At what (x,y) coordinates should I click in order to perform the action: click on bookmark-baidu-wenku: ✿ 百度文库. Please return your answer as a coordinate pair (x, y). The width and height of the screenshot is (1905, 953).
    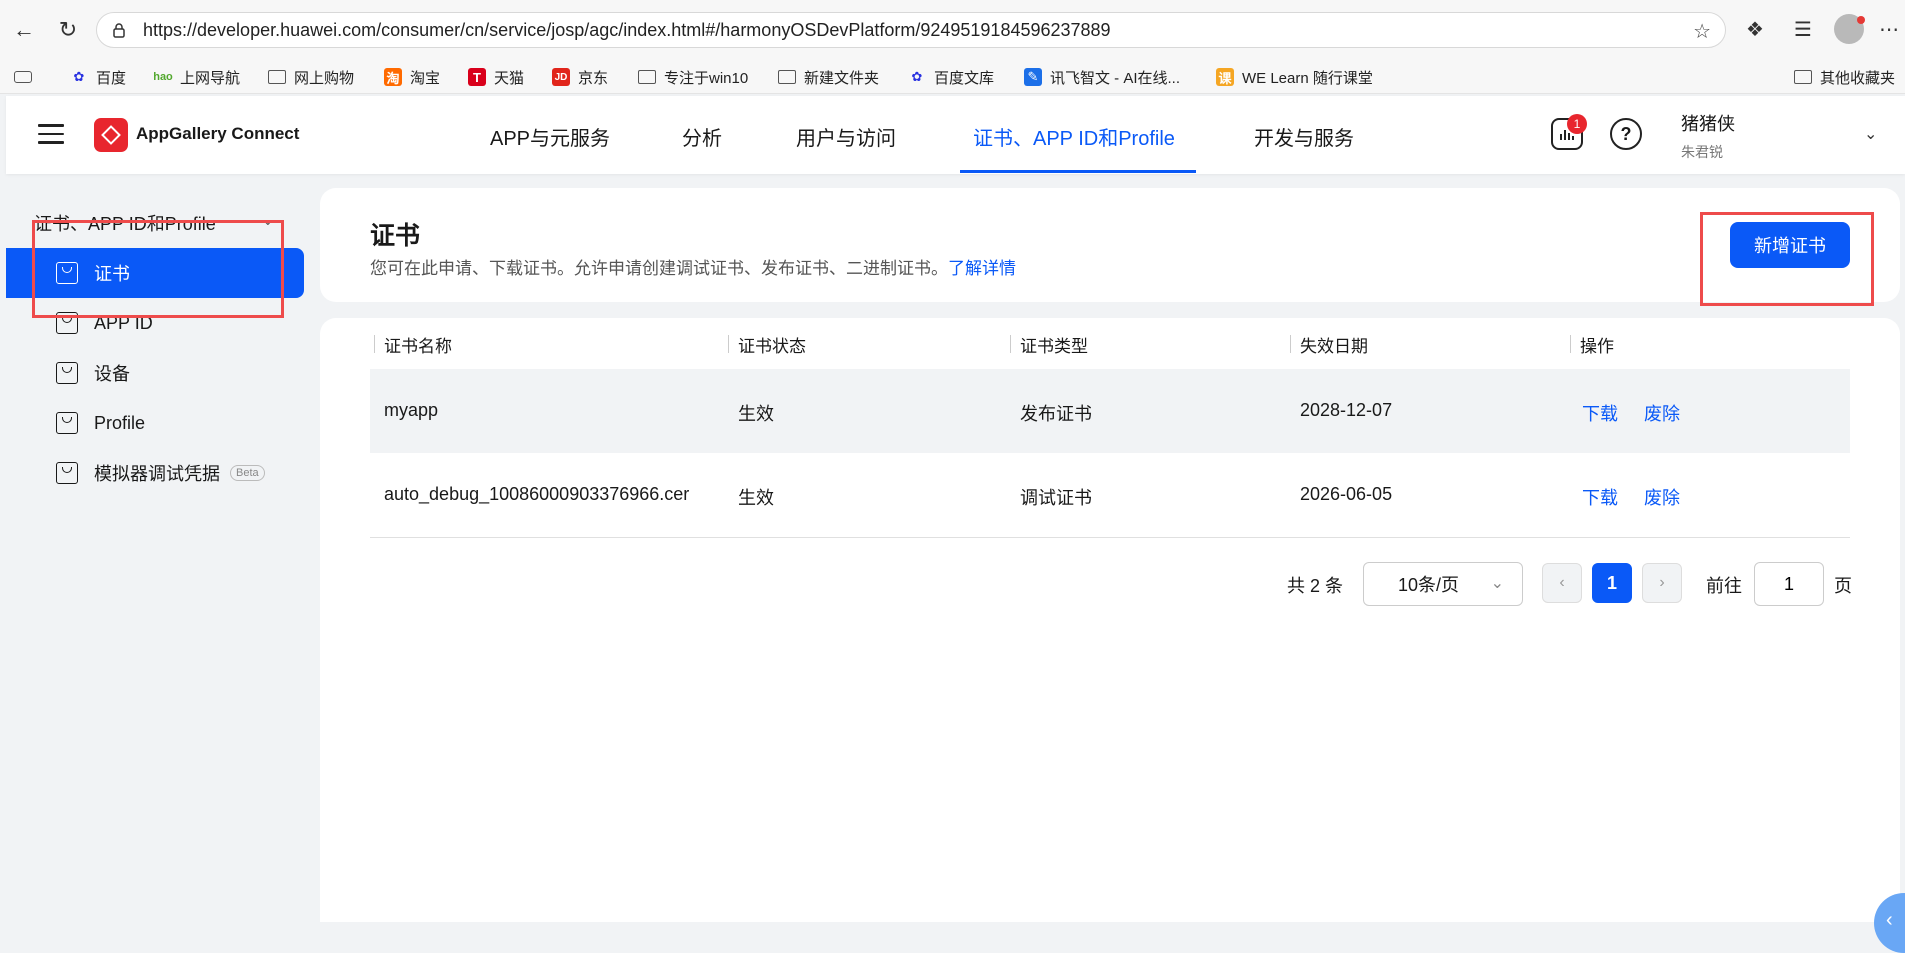
    Looking at the image, I should click on (951, 77).